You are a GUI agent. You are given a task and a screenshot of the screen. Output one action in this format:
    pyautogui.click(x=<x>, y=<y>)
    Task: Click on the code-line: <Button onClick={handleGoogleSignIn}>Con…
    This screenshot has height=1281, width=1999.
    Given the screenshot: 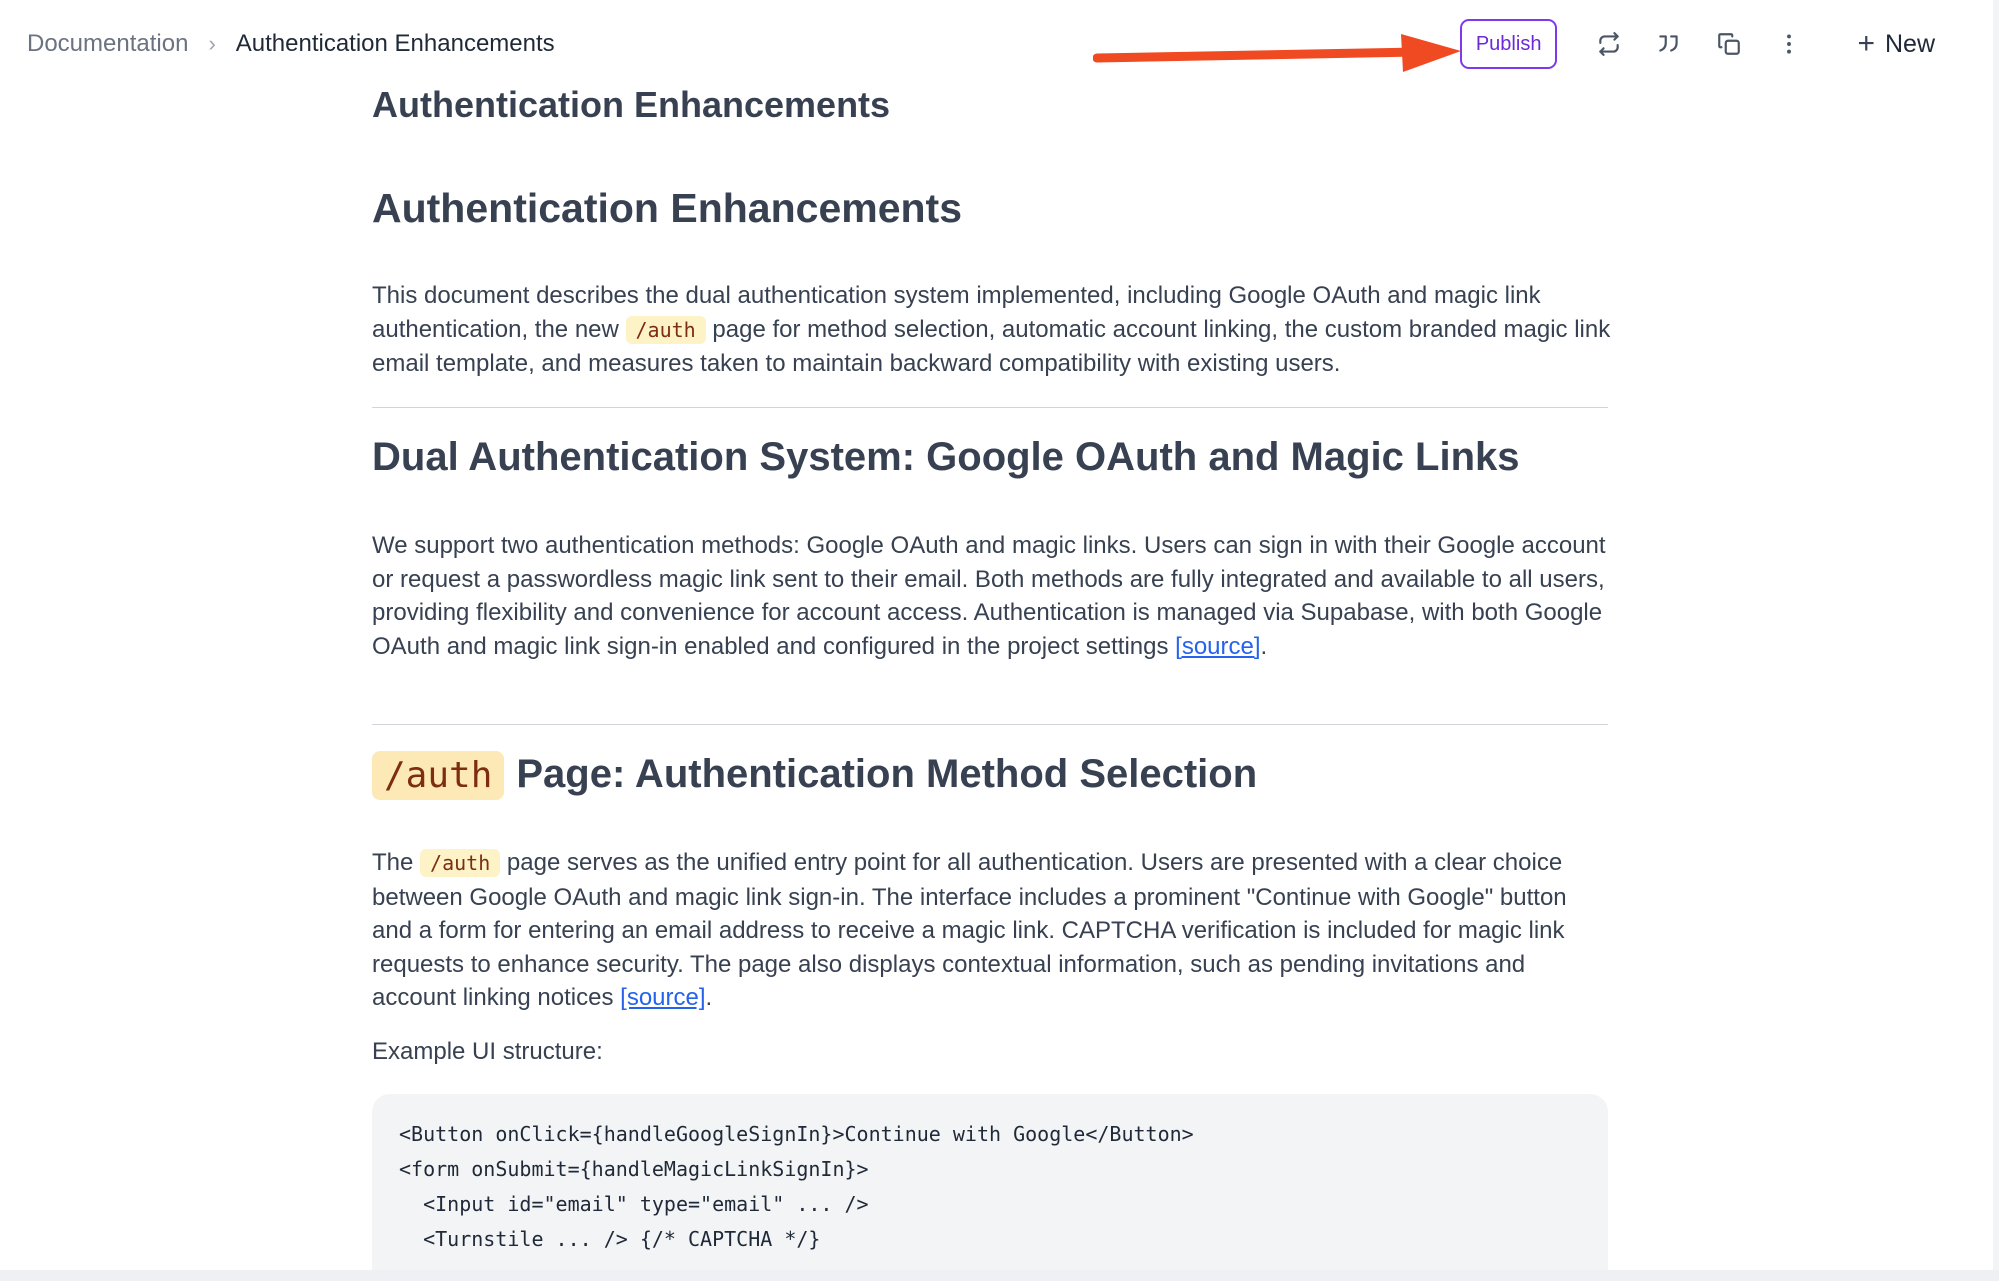 What is the action you would take?
    pyautogui.click(x=796, y=1134)
    